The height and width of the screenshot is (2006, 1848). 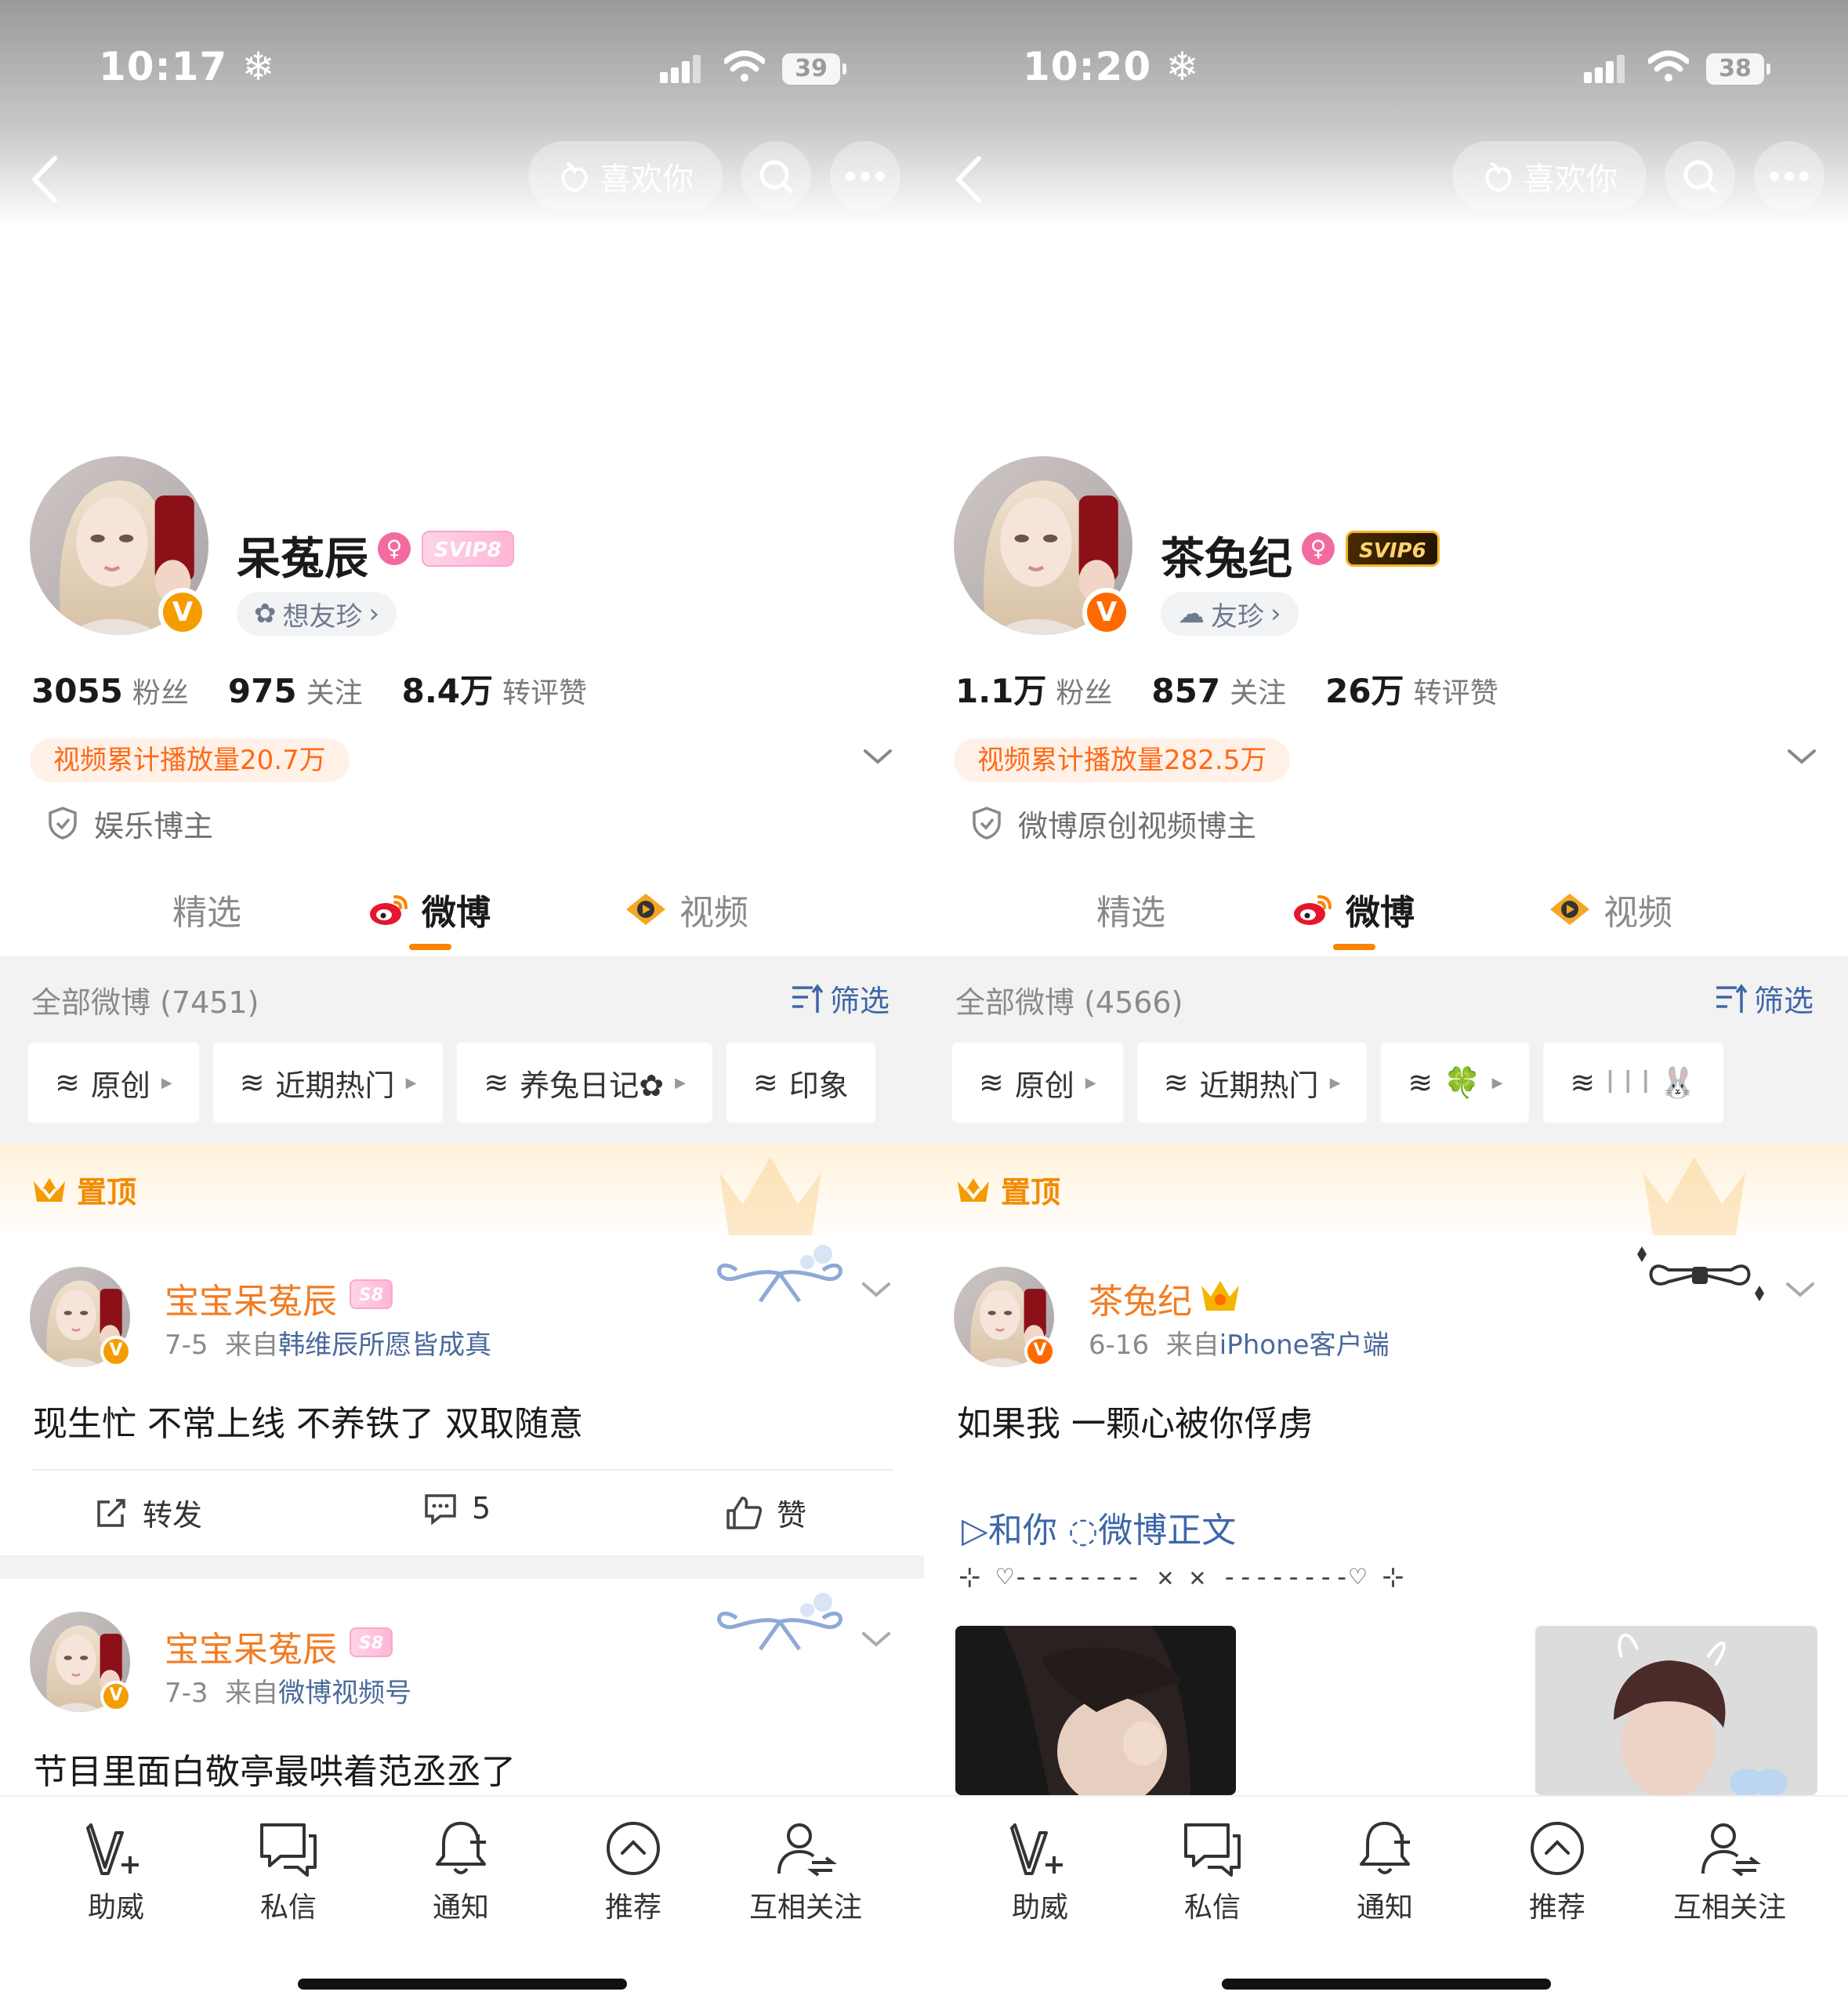 I want to click on chip-bunny-diary: ≋ 养兔日记✿ ▶, so click(x=584, y=1083).